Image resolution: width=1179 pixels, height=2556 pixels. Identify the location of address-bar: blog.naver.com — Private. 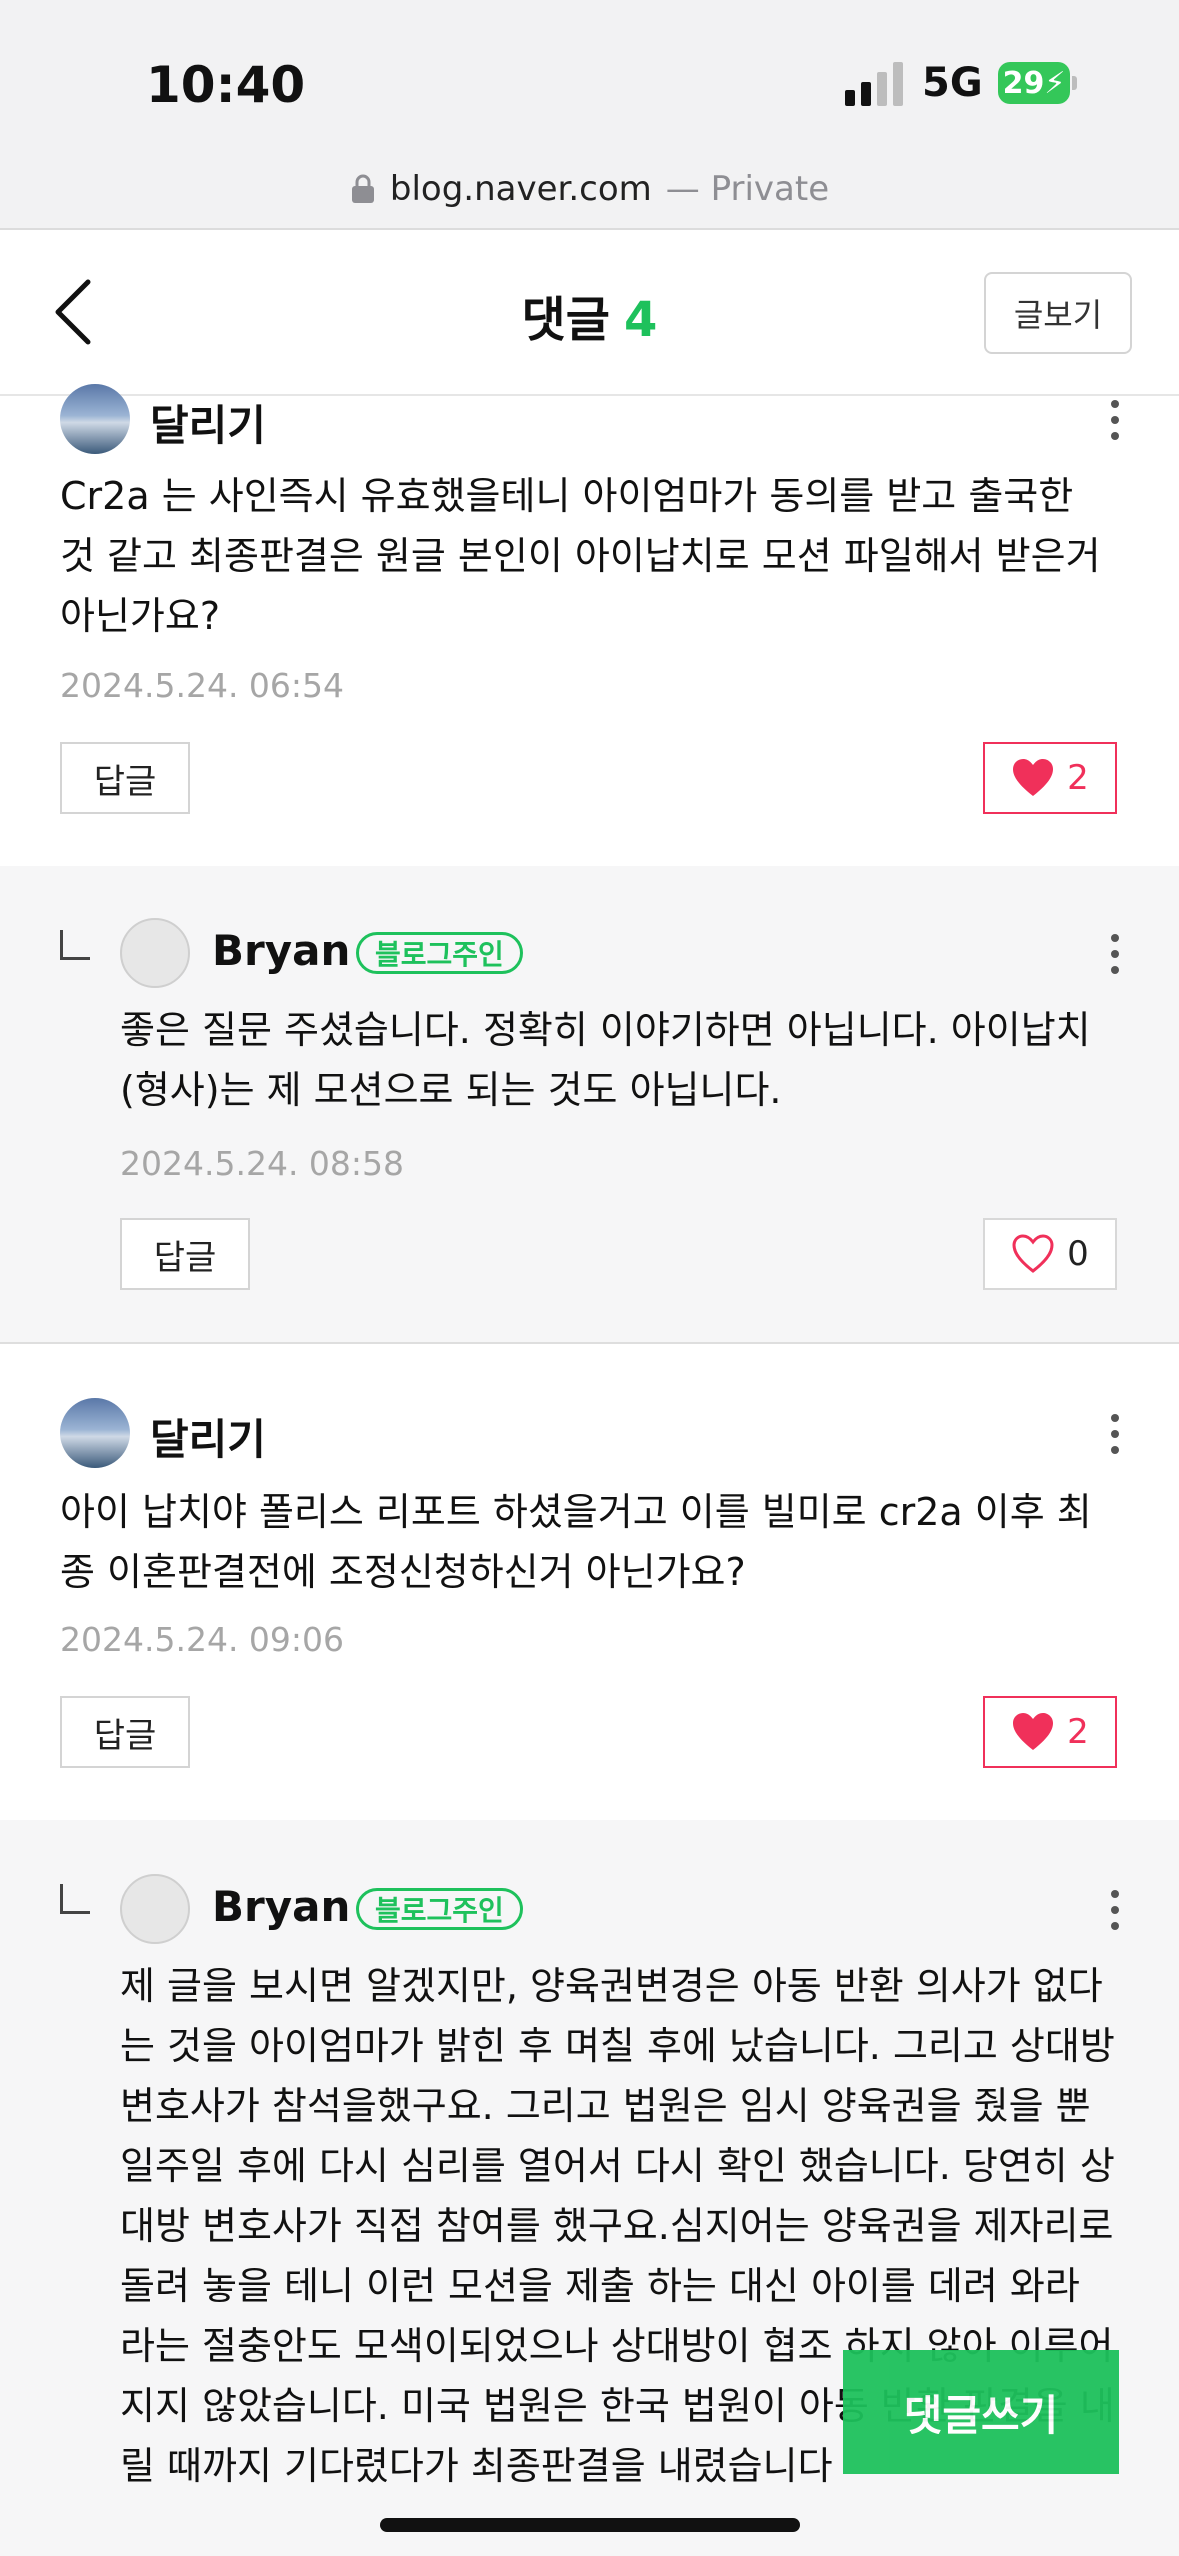
(589, 190).